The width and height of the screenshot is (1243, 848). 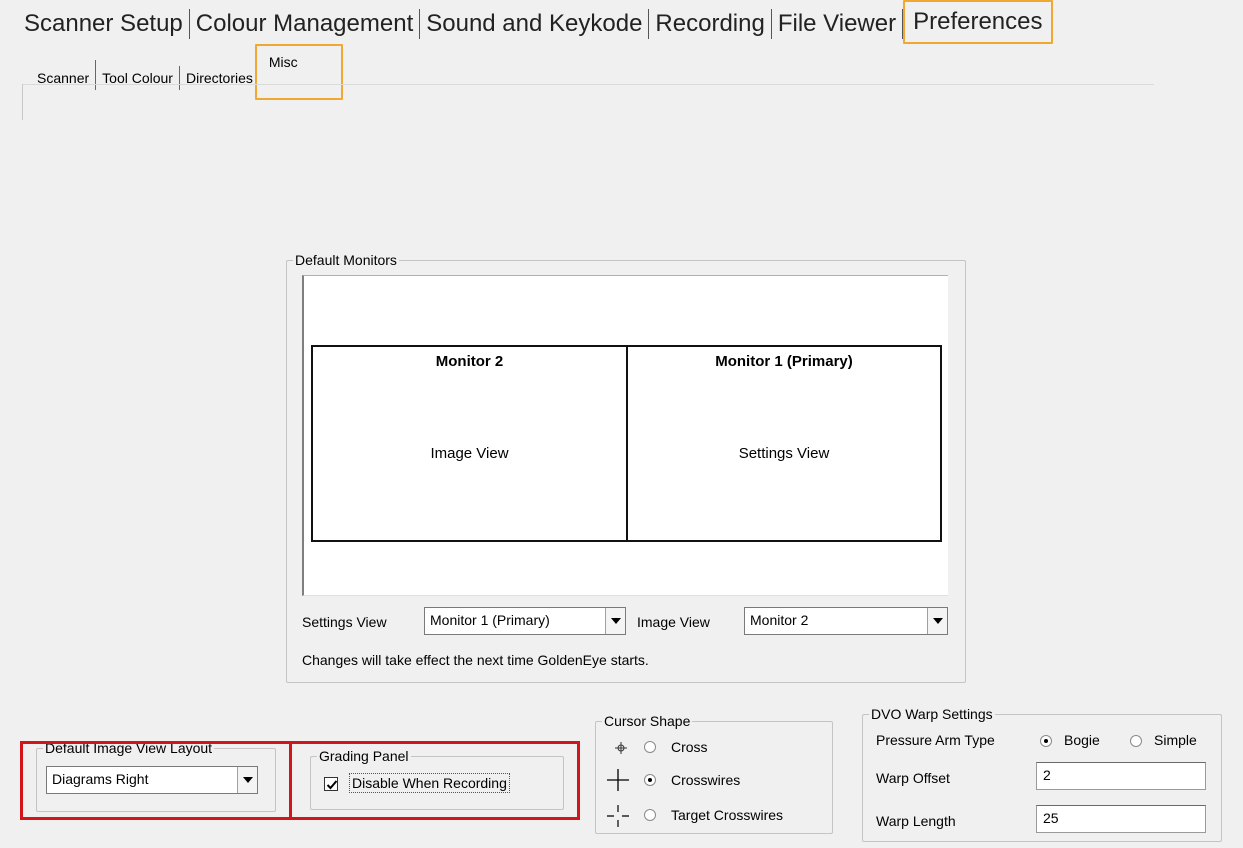 I want to click on monitor-2-box: Monitor 2 Image View, so click(x=469, y=443).